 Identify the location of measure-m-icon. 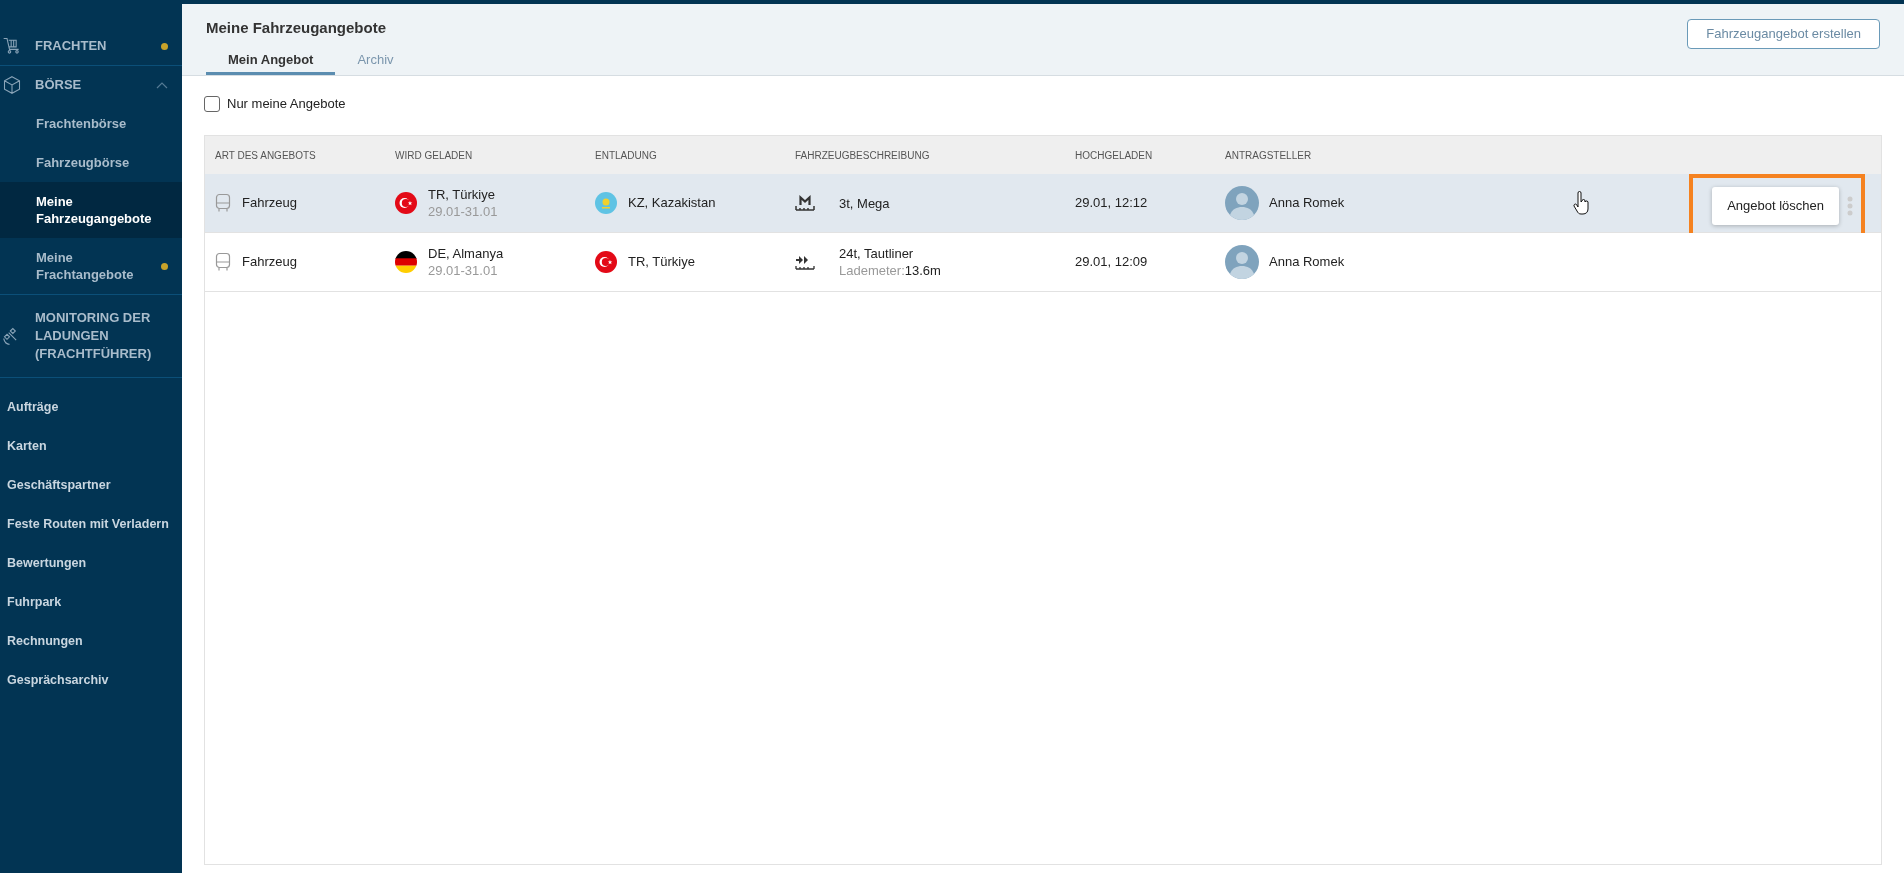
(805, 203).